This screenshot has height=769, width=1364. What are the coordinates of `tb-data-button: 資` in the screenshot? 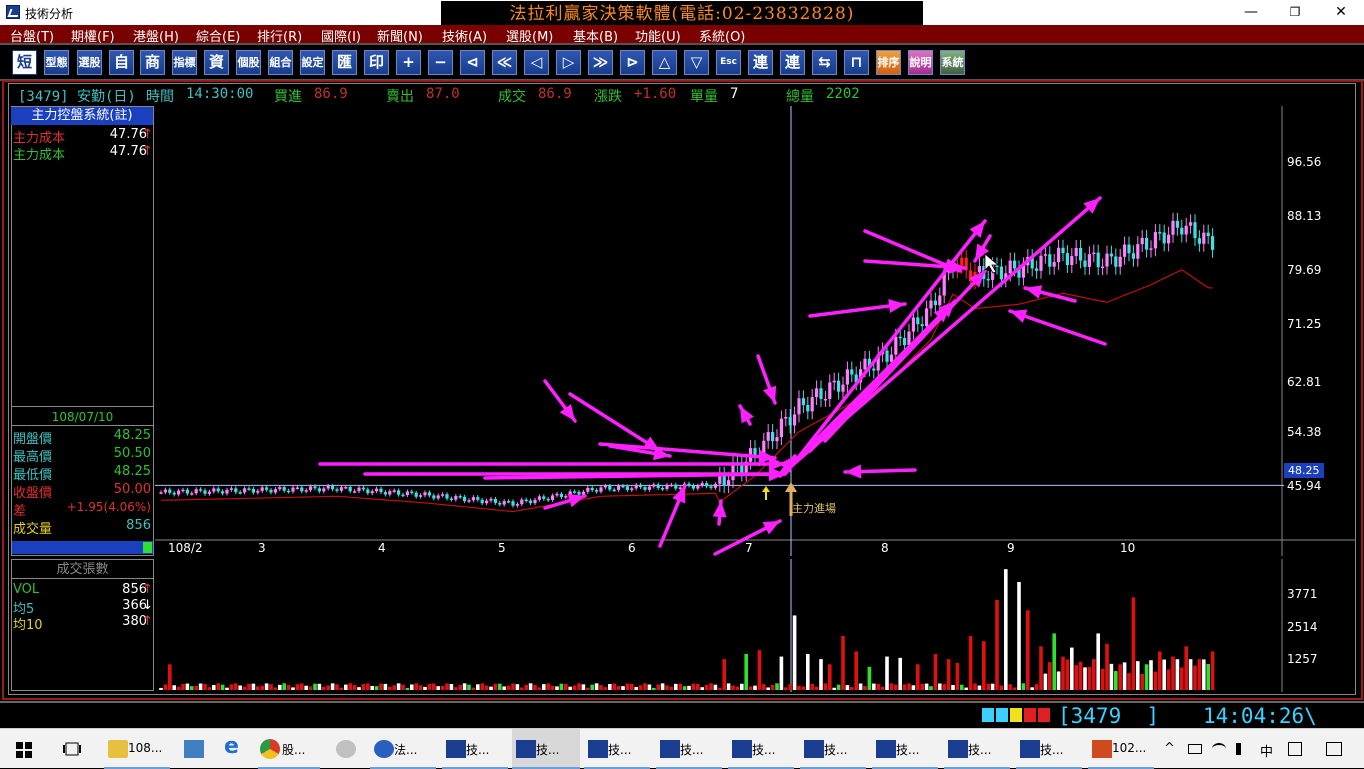 It's located at (216, 62).